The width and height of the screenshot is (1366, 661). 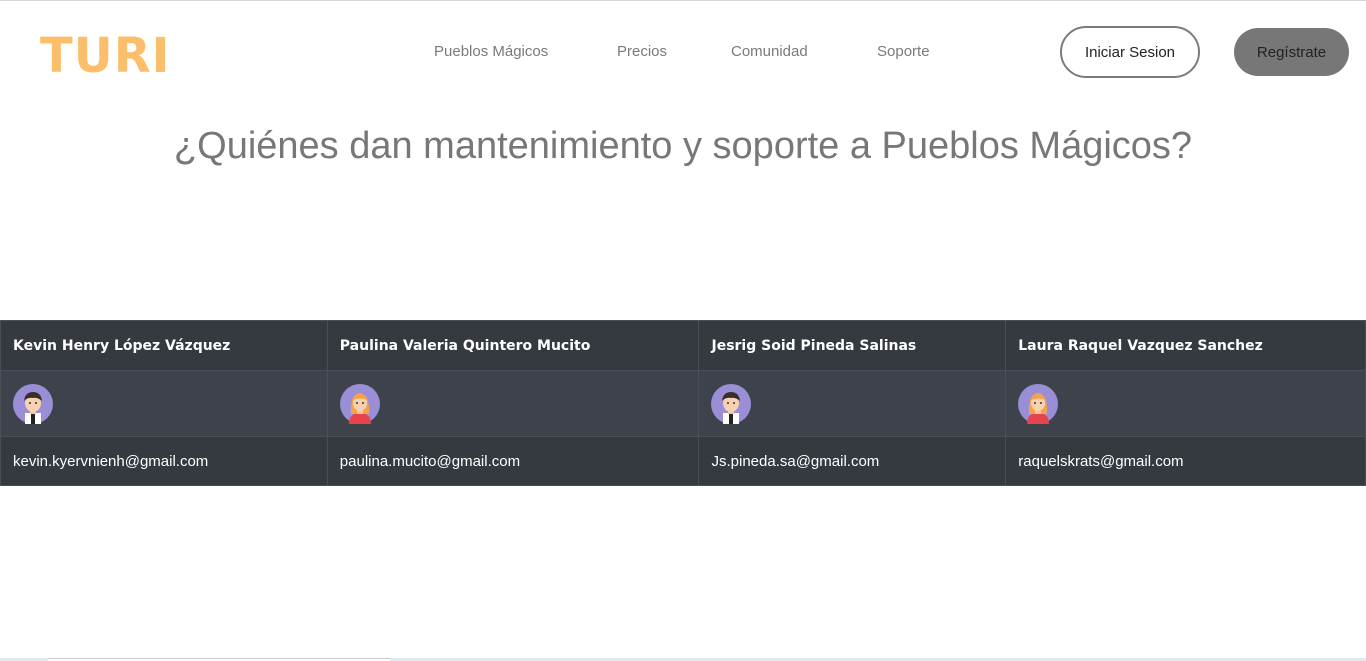 What do you see at coordinates (769, 52) in the screenshot?
I see `nav-link-comunidad: Comunidad` at bounding box center [769, 52].